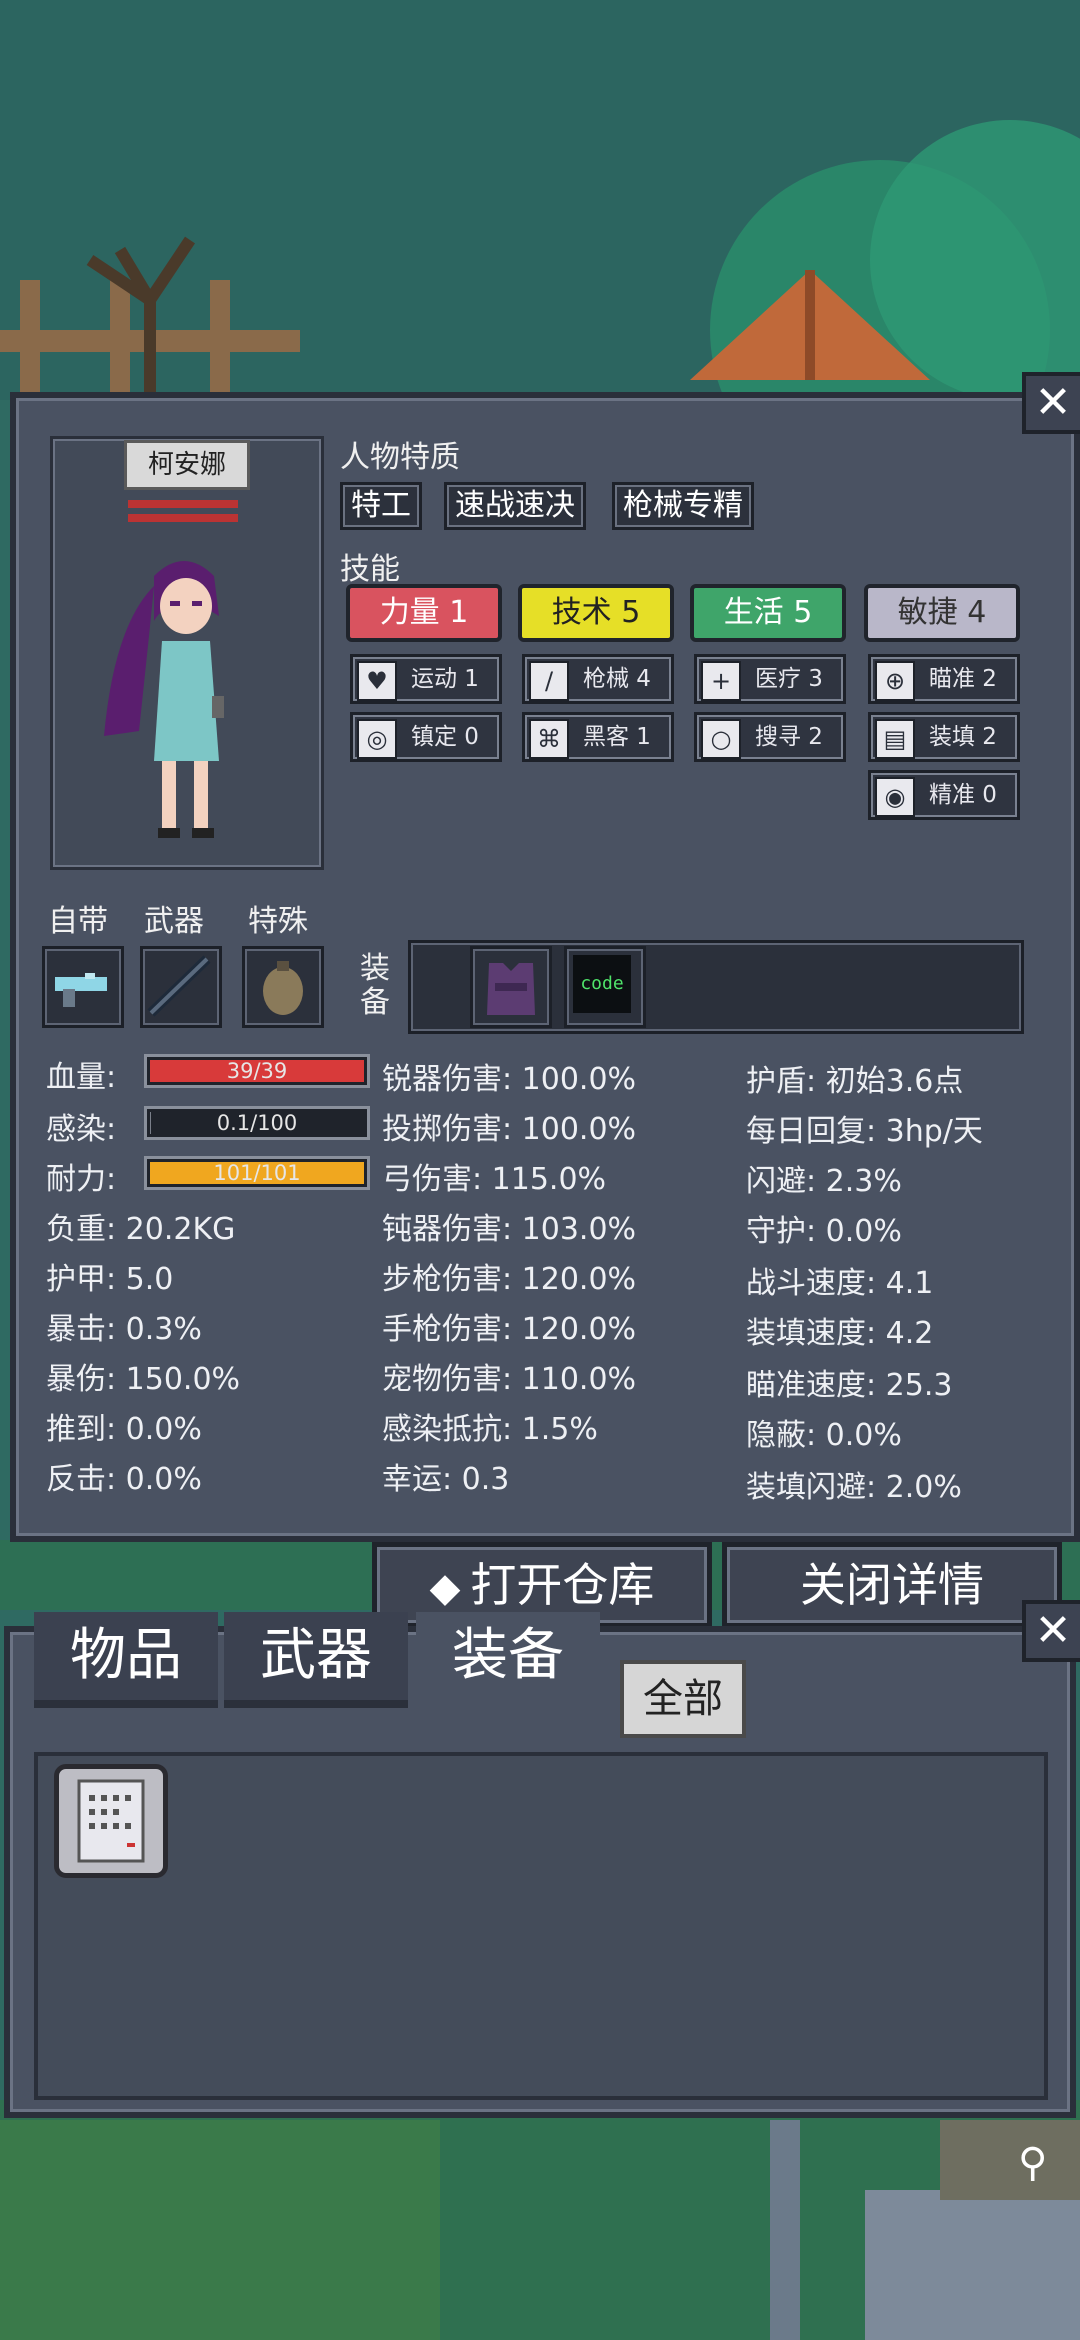 The height and width of the screenshot is (2340, 1080). What do you see at coordinates (508, 1660) in the screenshot?
I see `tab-equipment: 装备` at bounding box center [508, 1660].